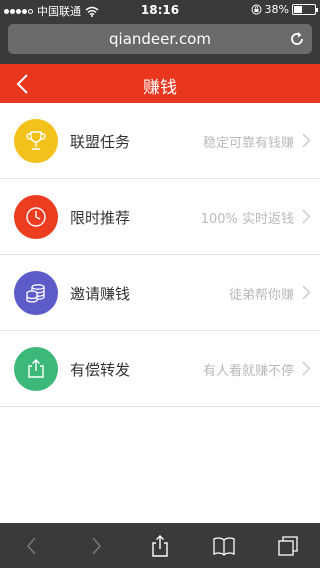  Describe the element at coordinates (298, 9) in the screenshot. I see `battery-level` at that location.